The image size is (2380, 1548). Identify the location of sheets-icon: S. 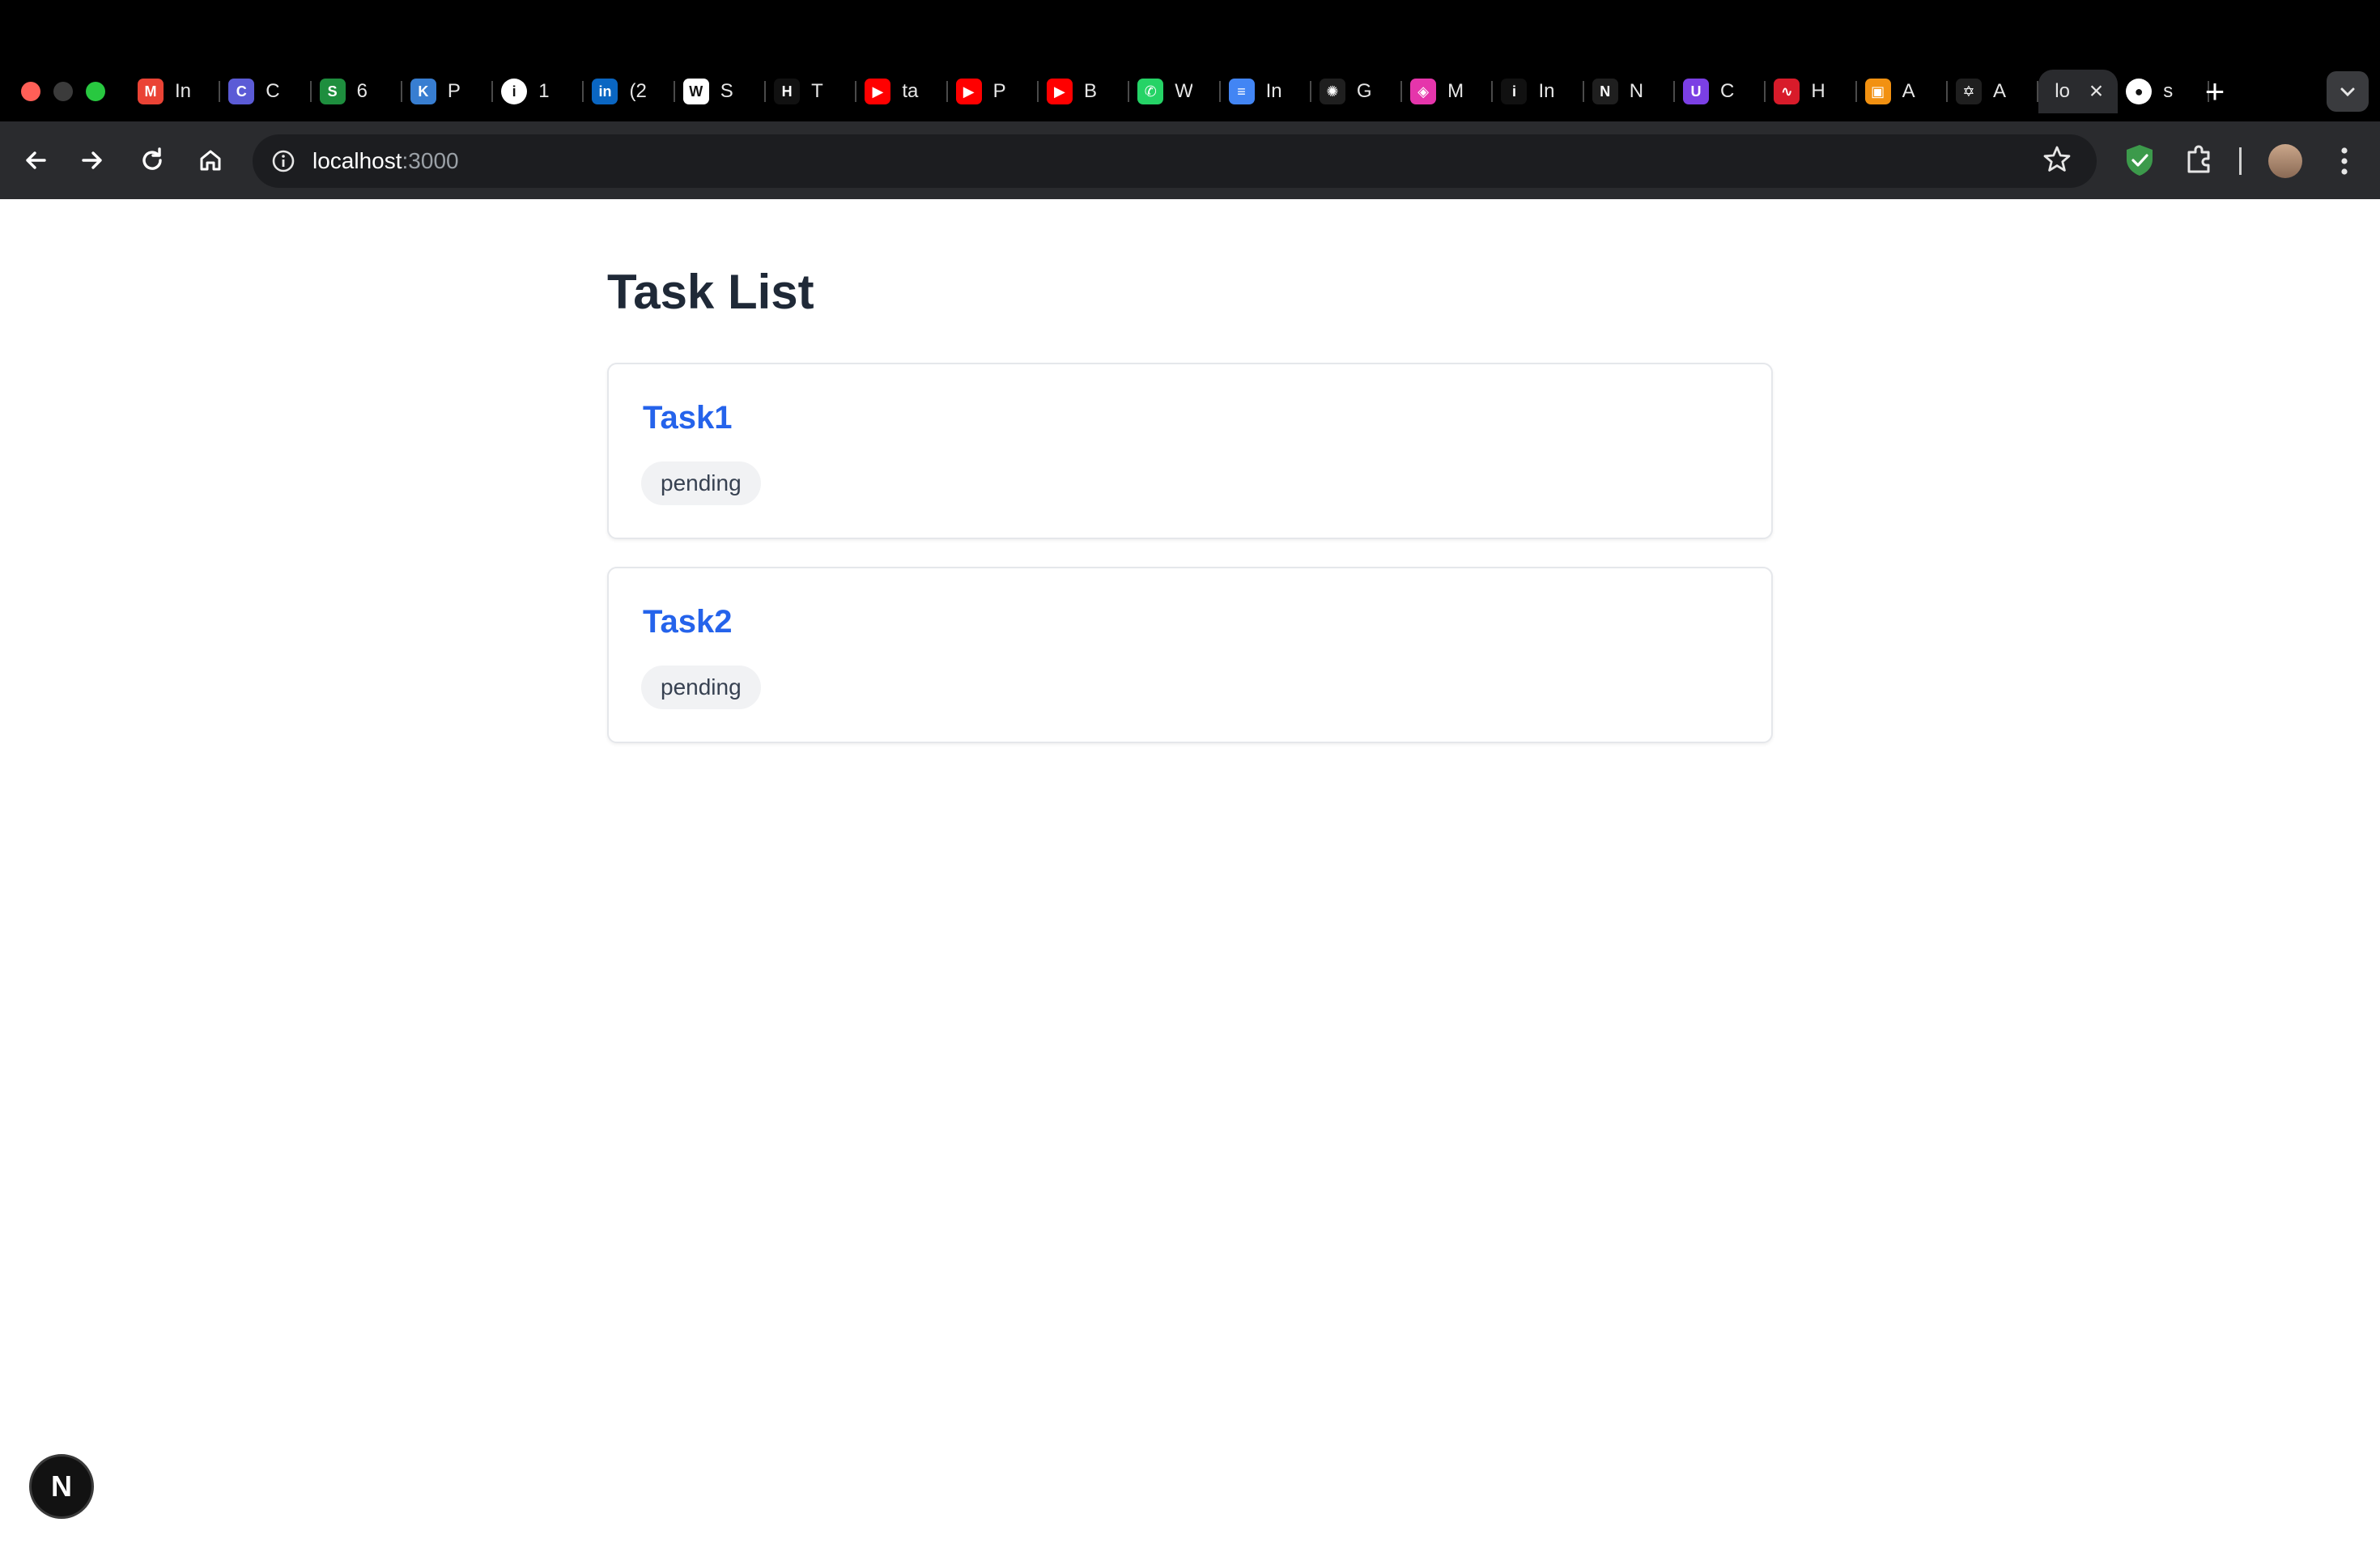
(332, 92).